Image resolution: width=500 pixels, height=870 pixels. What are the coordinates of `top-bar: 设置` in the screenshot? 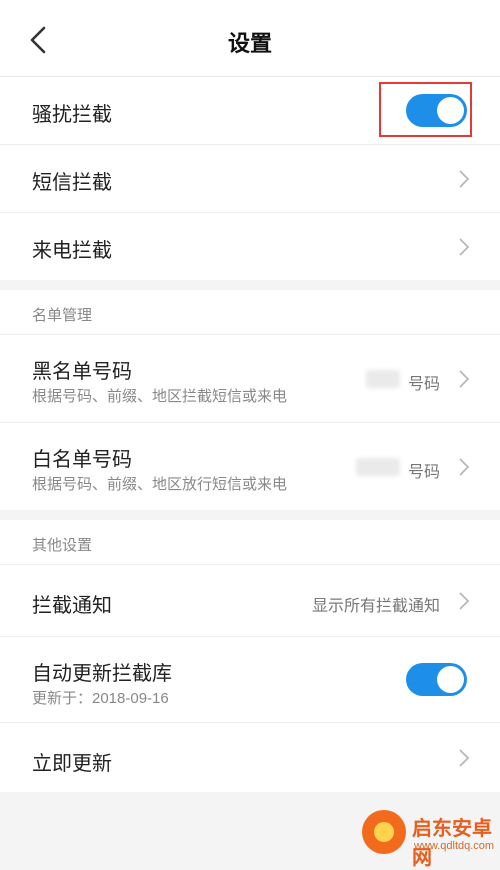 It's located at (250, 38).